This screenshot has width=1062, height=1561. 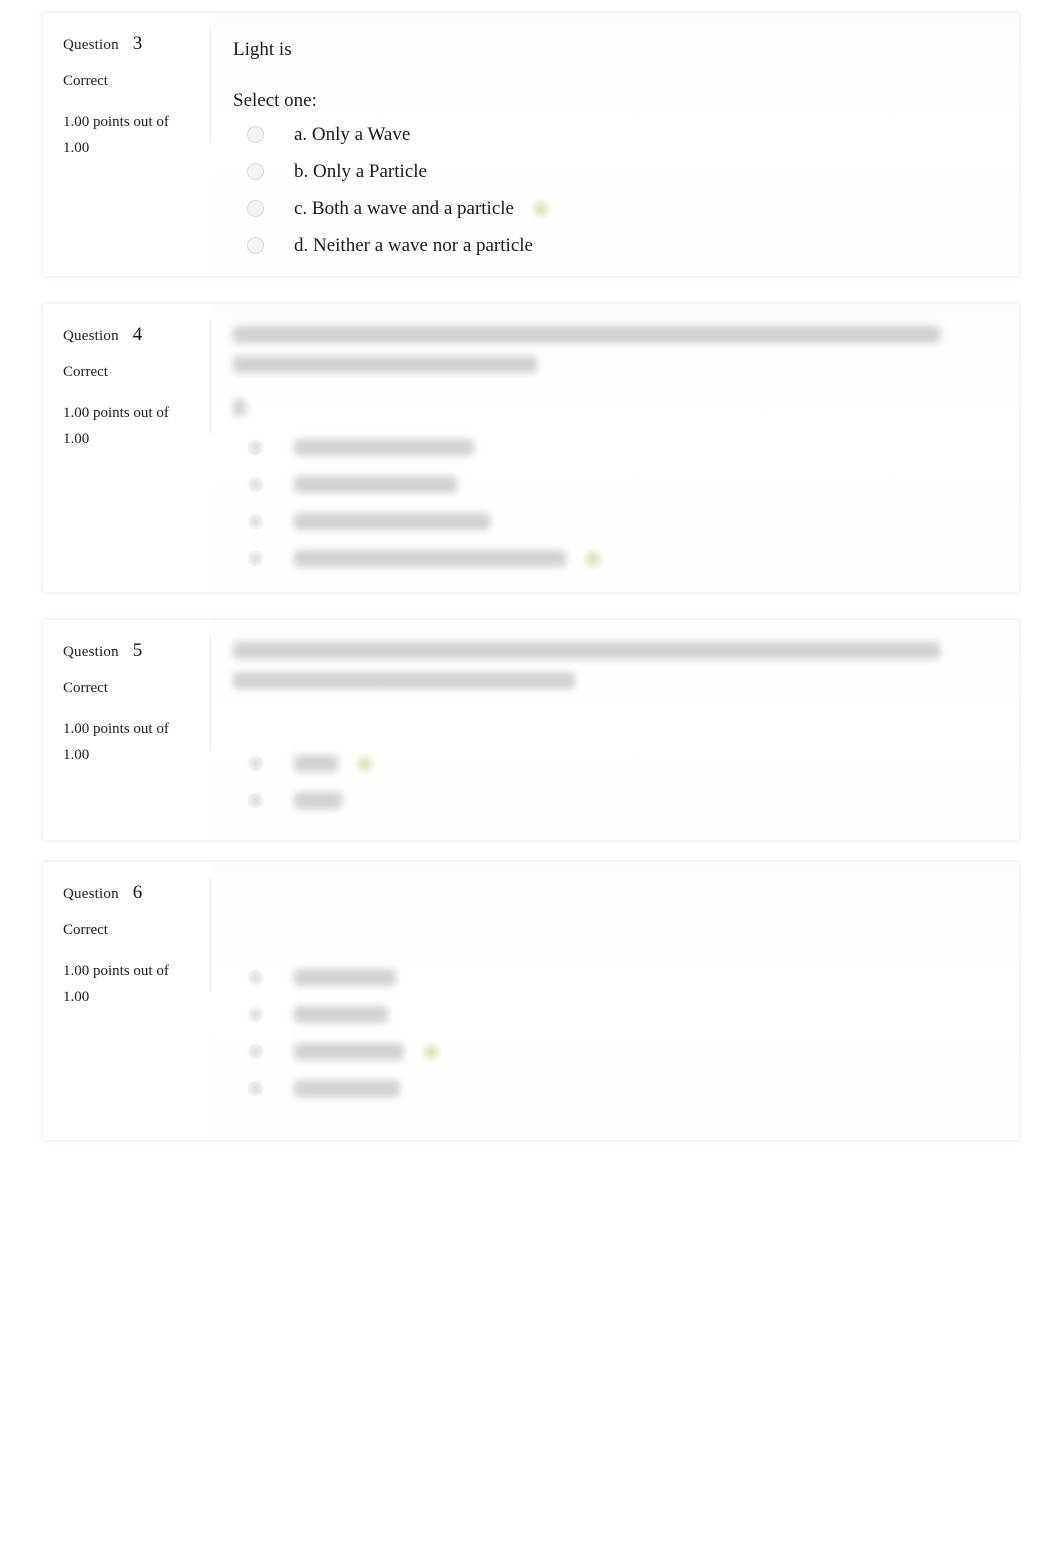 What do you see at coordinates (613, 171) in the screenshot?
I see `answer-option-b-3: b. Only a Particle` at bounding box center [613, 171].